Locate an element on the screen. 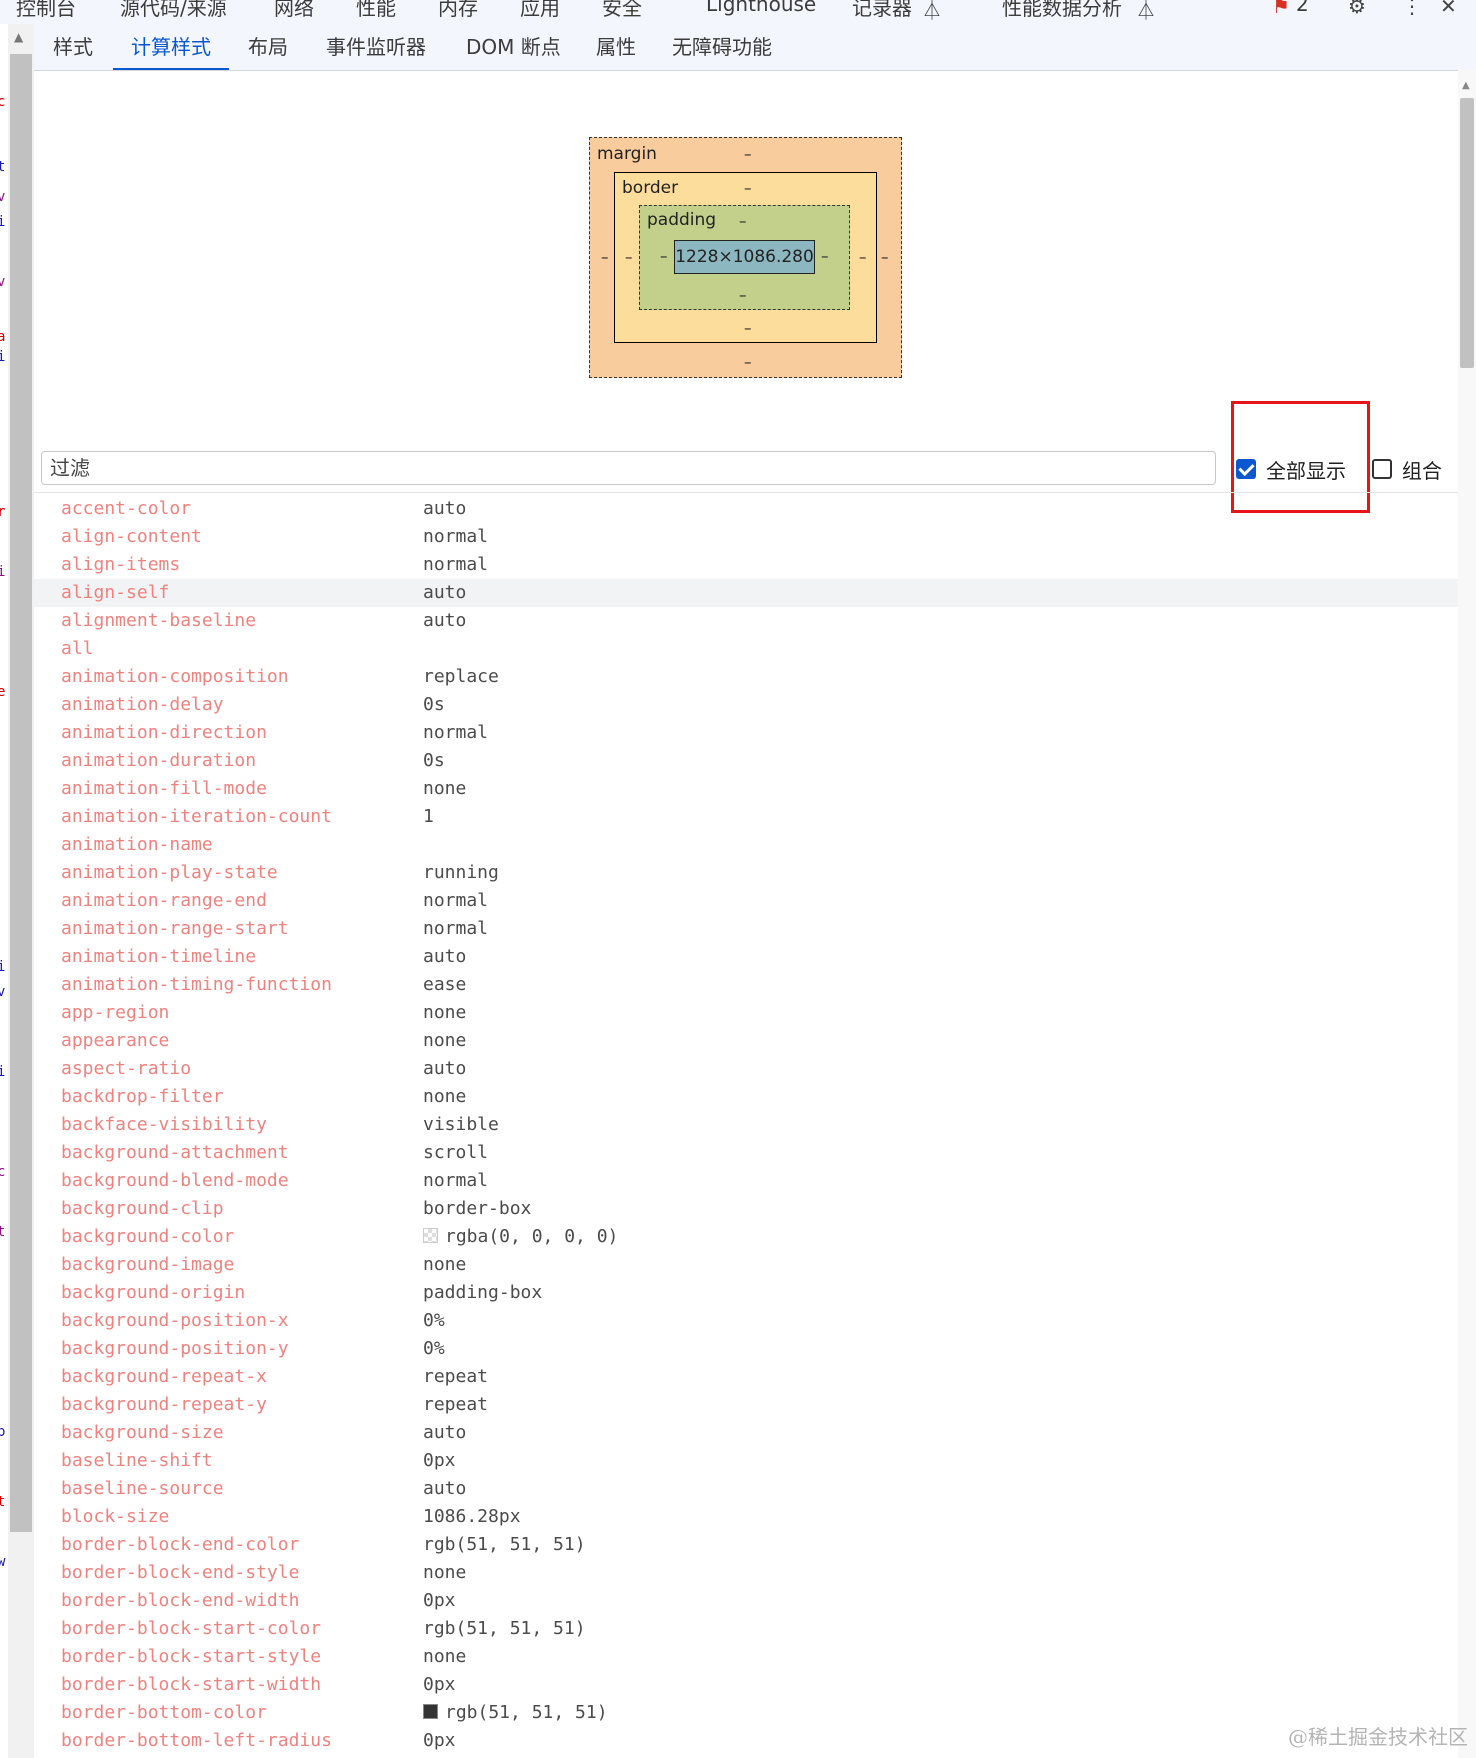  property-value: 0s is located at coordinates (434, 760).